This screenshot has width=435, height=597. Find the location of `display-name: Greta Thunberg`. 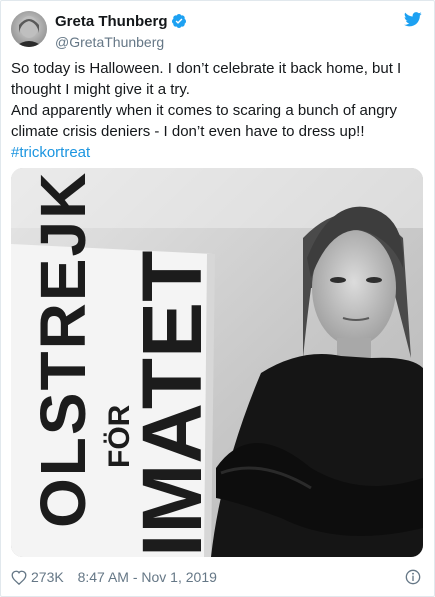

display-name: Greta Thunberg is located at coordinates (111, 21).